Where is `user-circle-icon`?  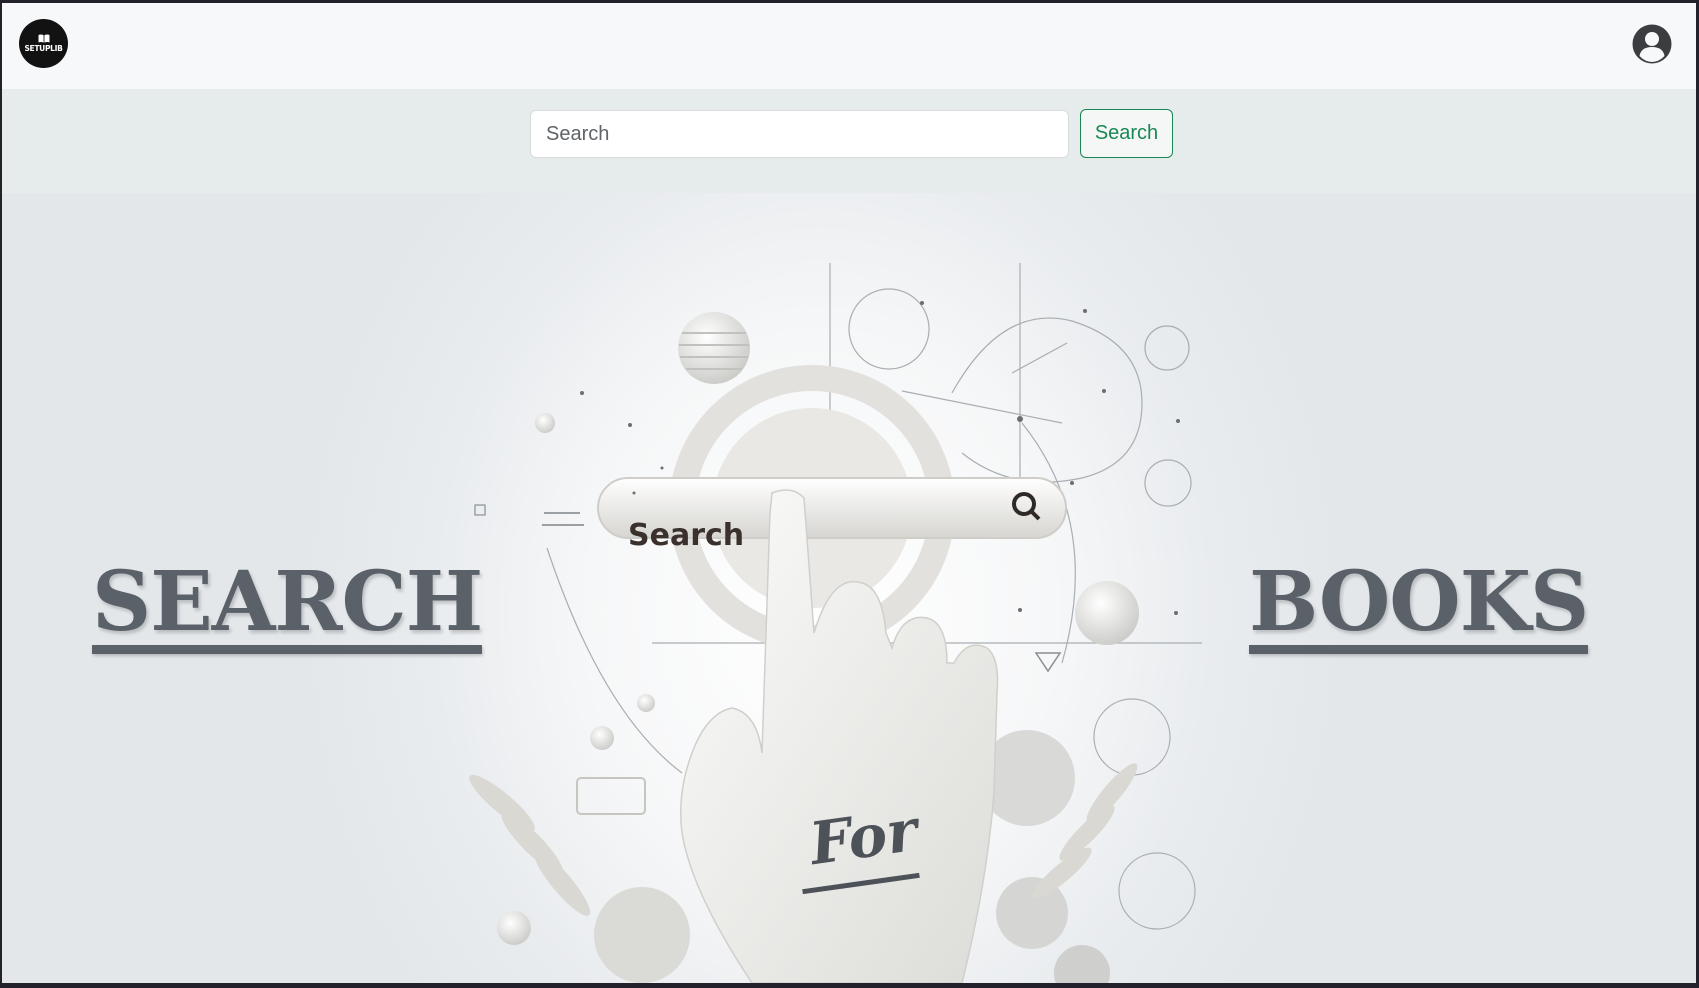 user-circle-icon is located at coordinates (1652, 44).